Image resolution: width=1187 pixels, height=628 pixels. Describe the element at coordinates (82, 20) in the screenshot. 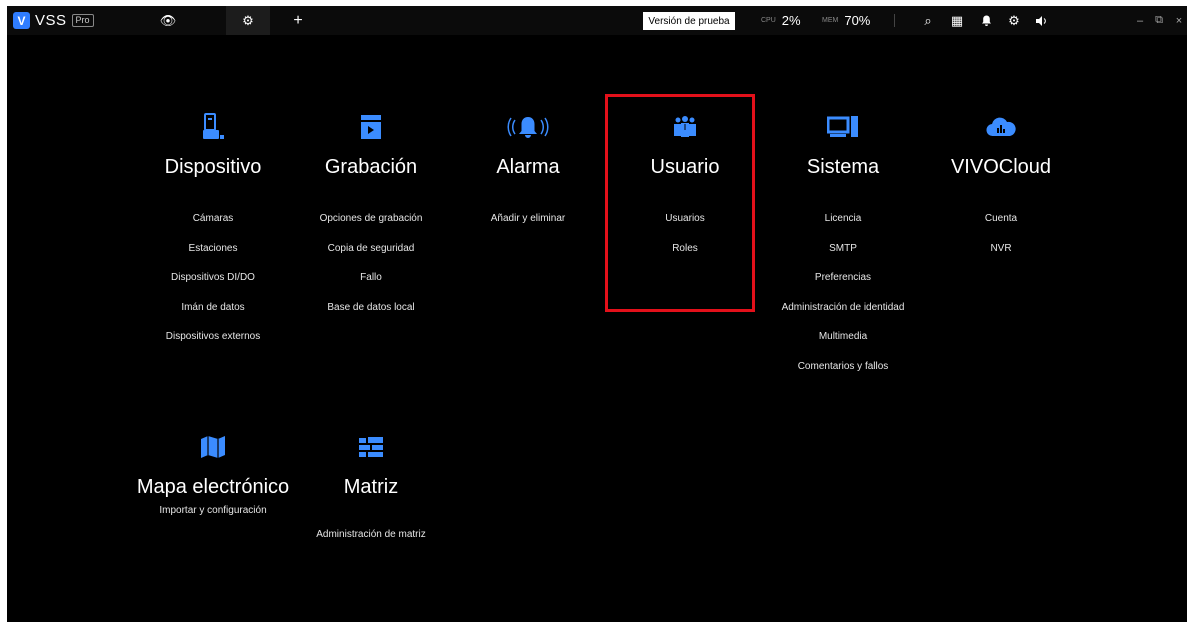

I see `edition-badge: Pro` at that location.